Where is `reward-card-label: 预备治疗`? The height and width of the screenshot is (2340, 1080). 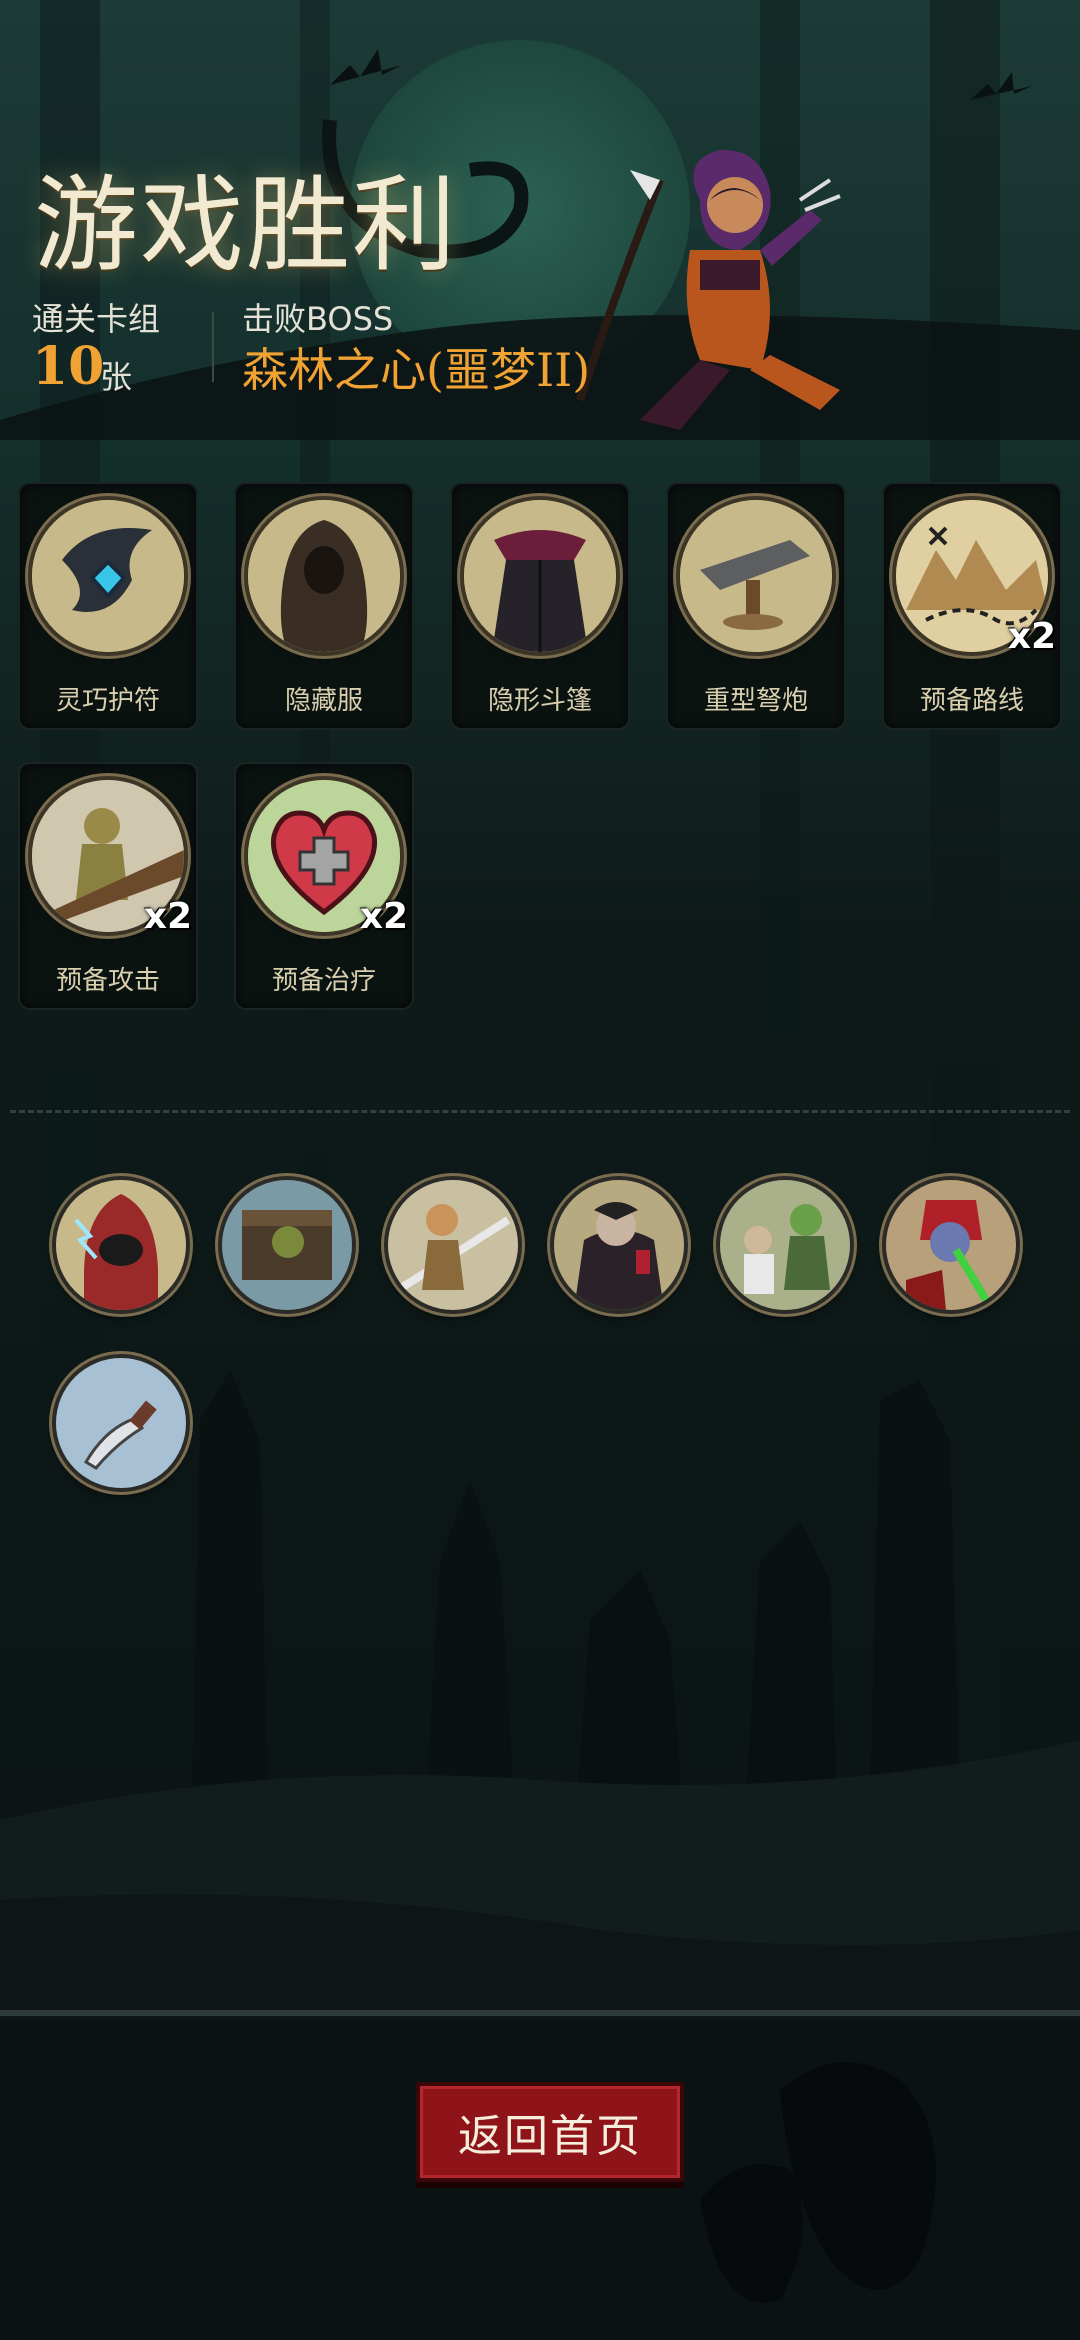 reward-card-label: 预备治疗 is located at coordinates (323, 981).